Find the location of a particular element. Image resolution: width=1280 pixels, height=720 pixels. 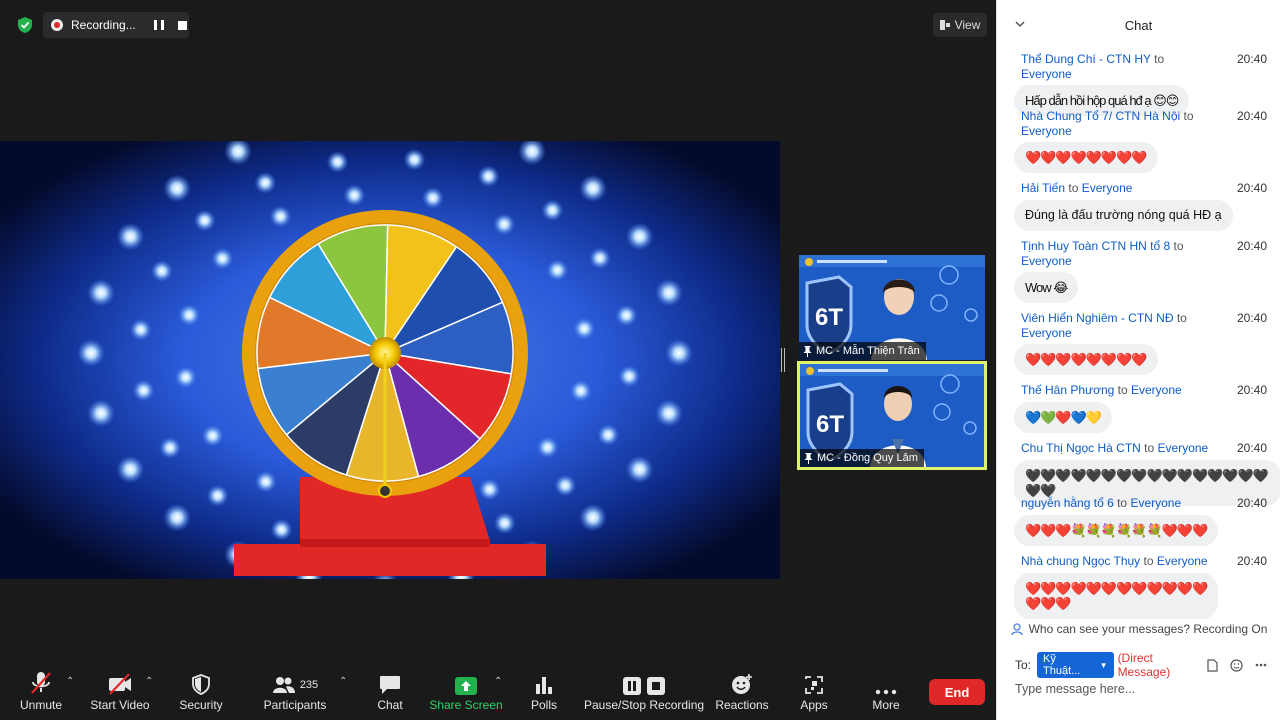

share-options-caret-icon: ⌃ is located at coordinates (498, 681).